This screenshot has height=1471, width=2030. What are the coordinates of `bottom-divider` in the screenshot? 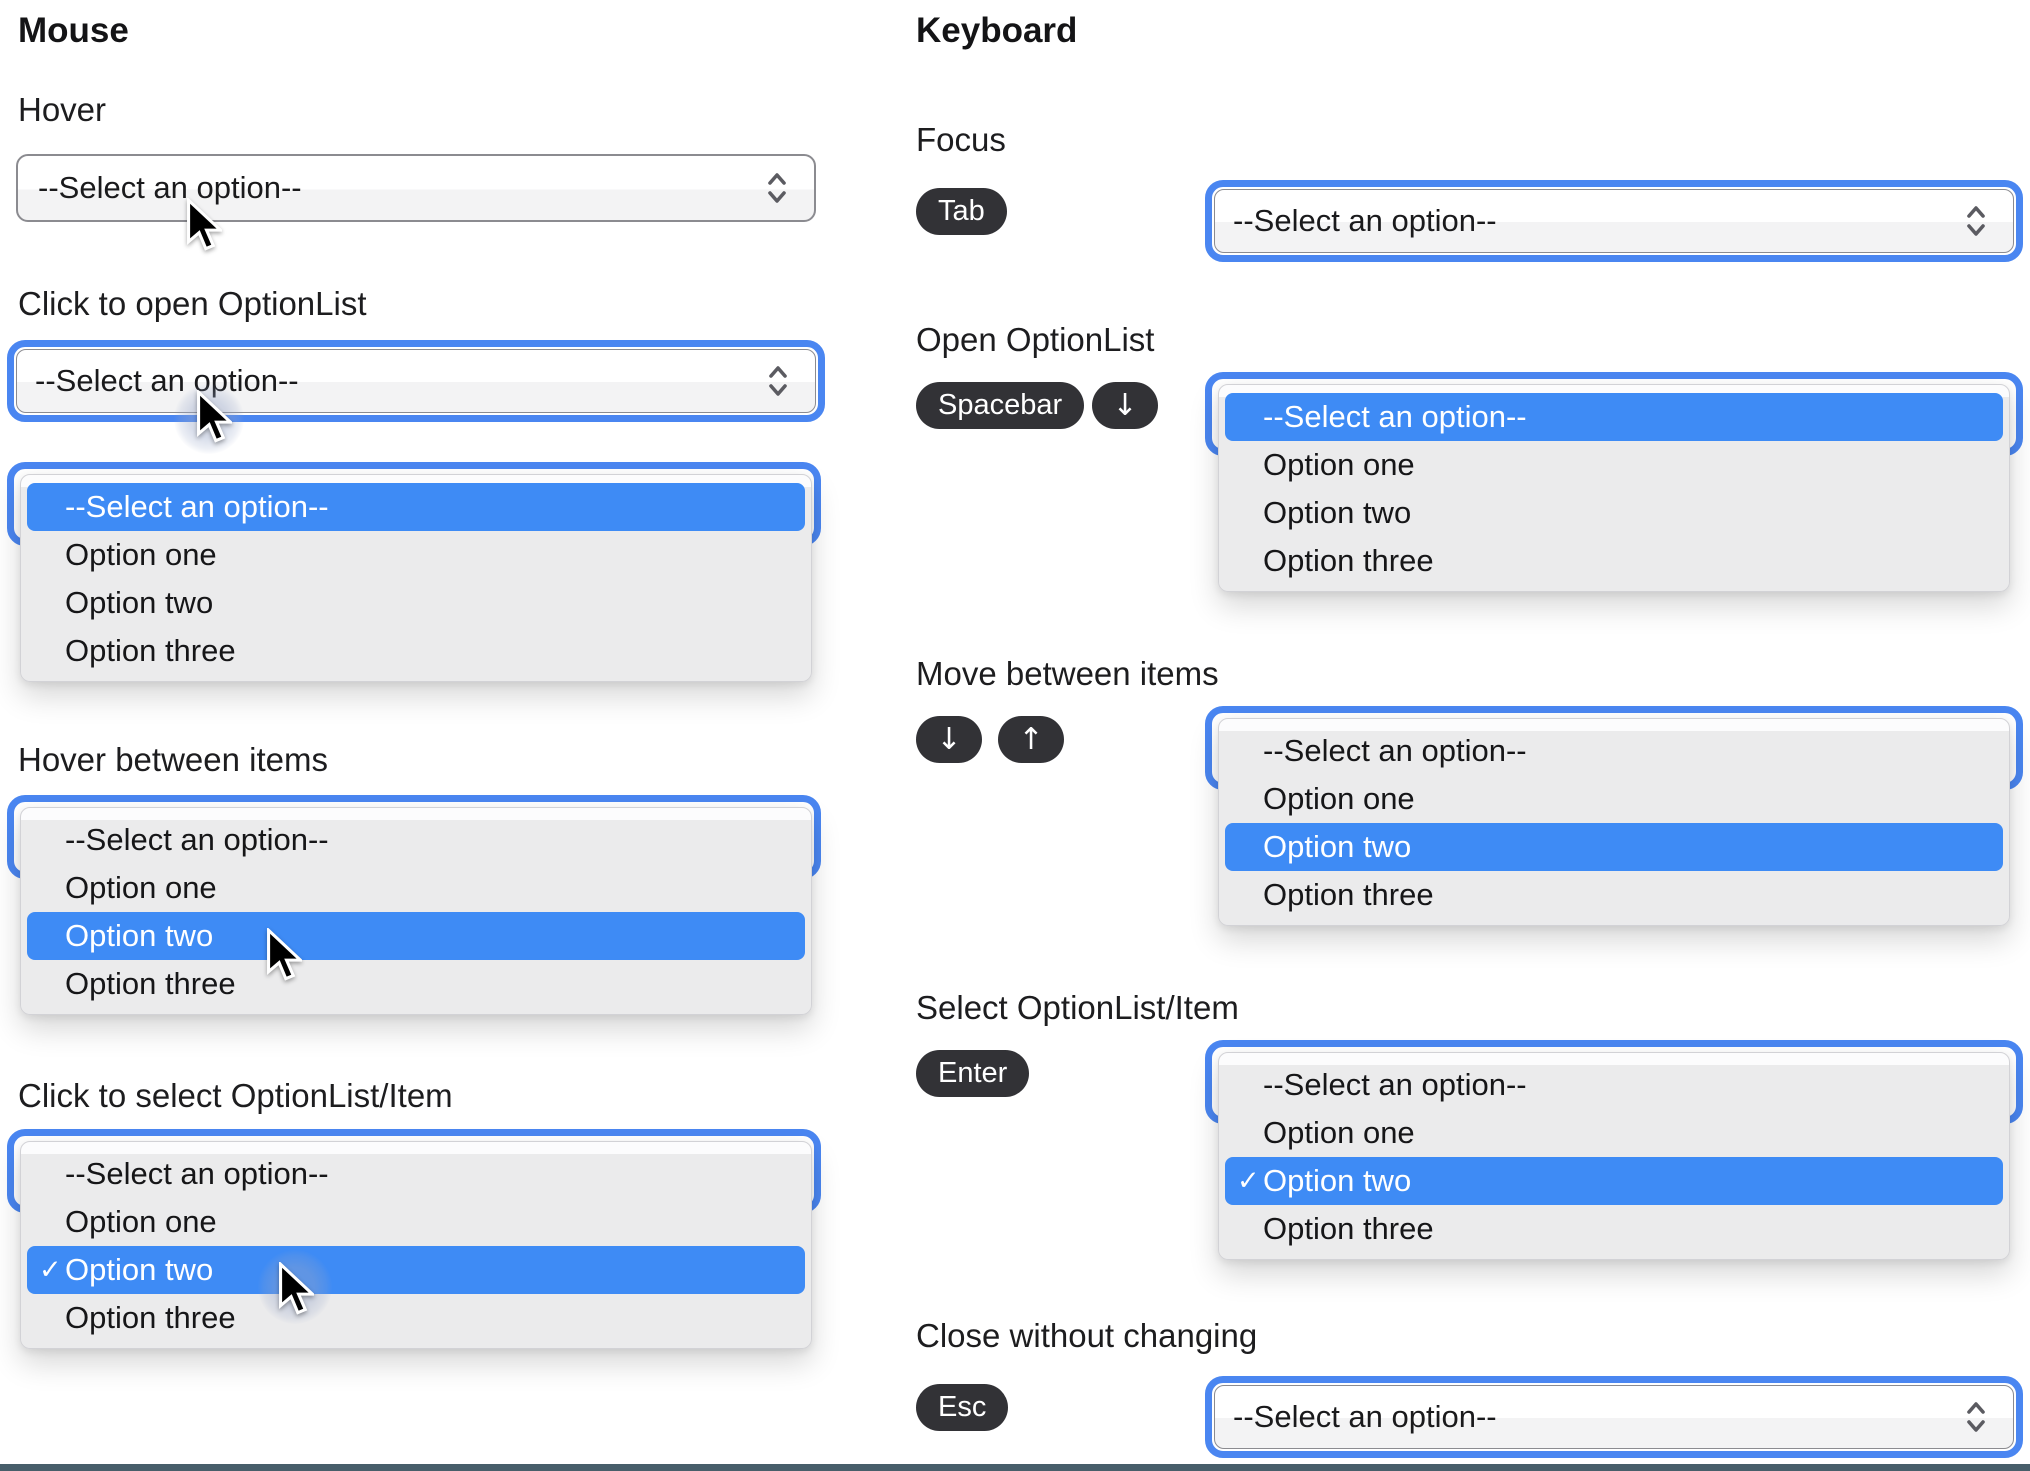 It's located at (1015, 1467).